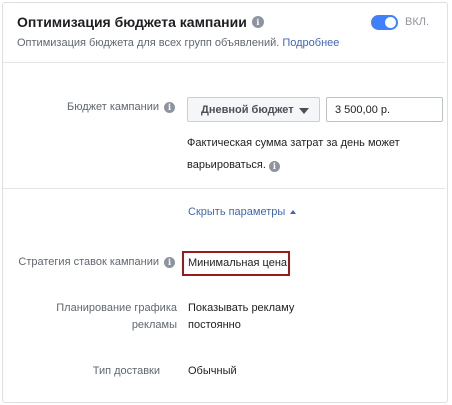 Image resolution: width=452 pixels, height=405 pixels. I want to click on bid-strategy-label: Стратегия ставок кампании i, so click(90, 262).